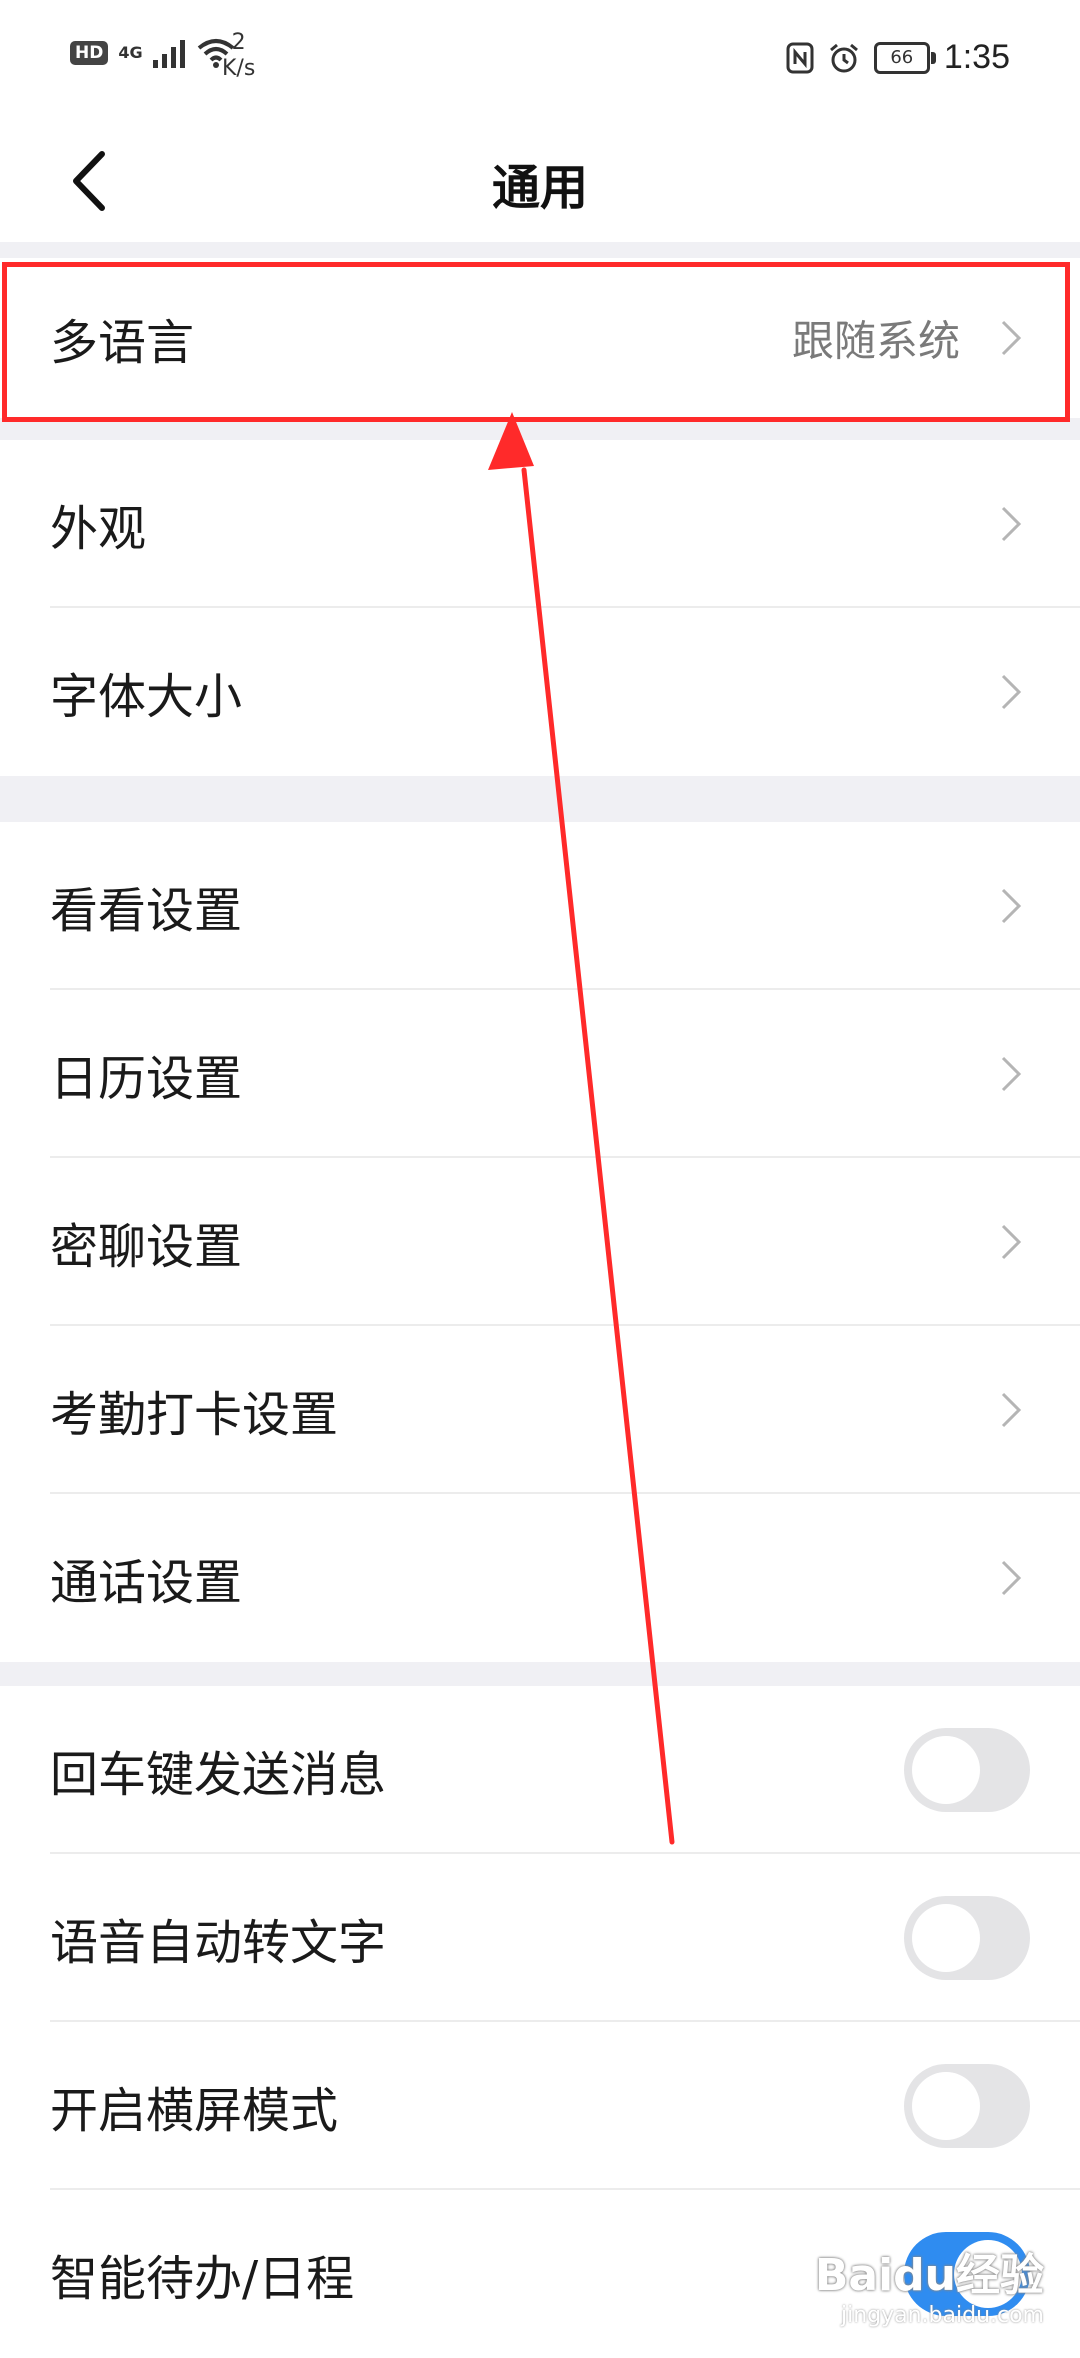  What do you see at coordinates (540, 60) in the screenshot?
I see `status-bar: HD 4G 2 K/s 66 1:35` at bounding box center [540, 60].